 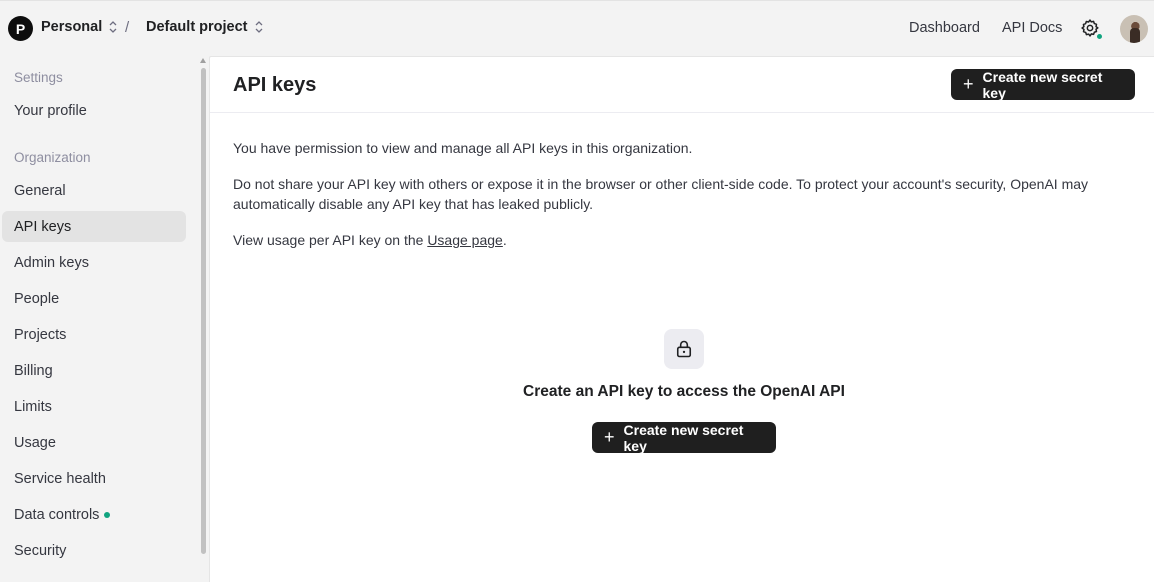 I want to click on sidebar-item-label: Admin keys, so click(x=51, y=262).